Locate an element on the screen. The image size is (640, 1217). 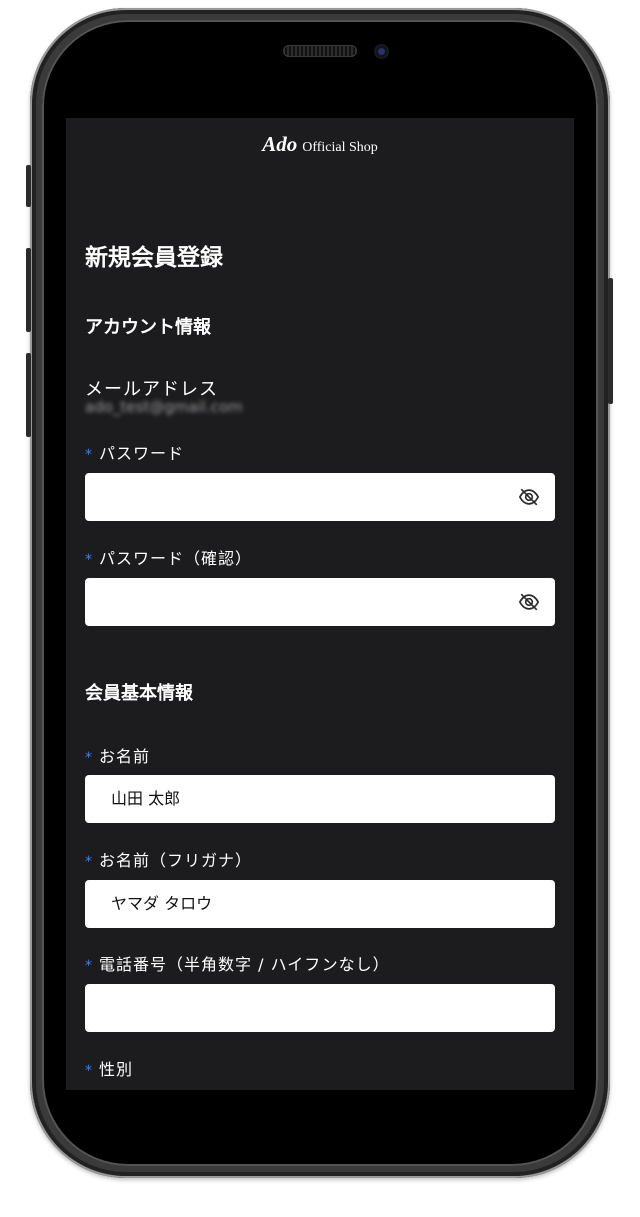
password-confirm-label: * パスワード（確認） is located at coordinates (168, 557).